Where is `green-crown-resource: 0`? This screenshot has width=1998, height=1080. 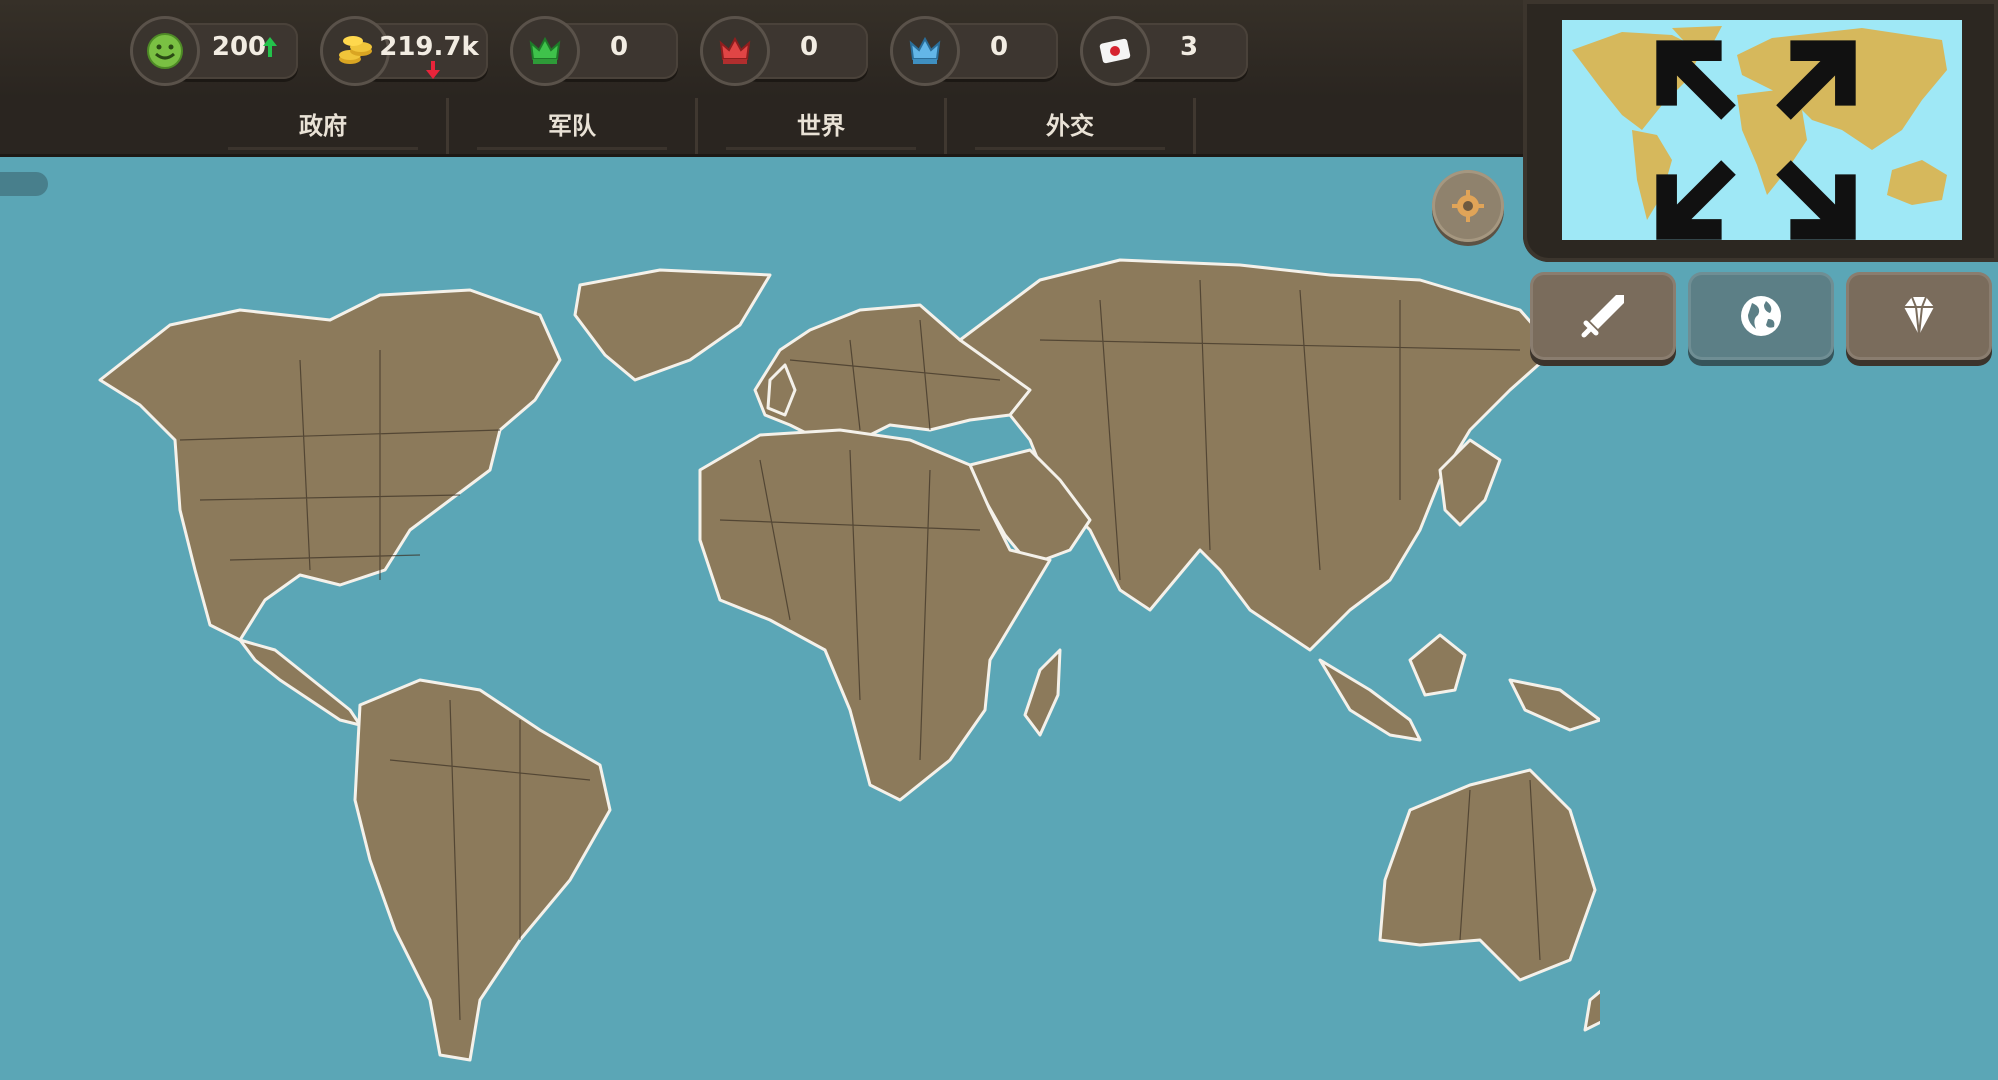 green-crown-resource: 0 is located at coordinates (600, 51).